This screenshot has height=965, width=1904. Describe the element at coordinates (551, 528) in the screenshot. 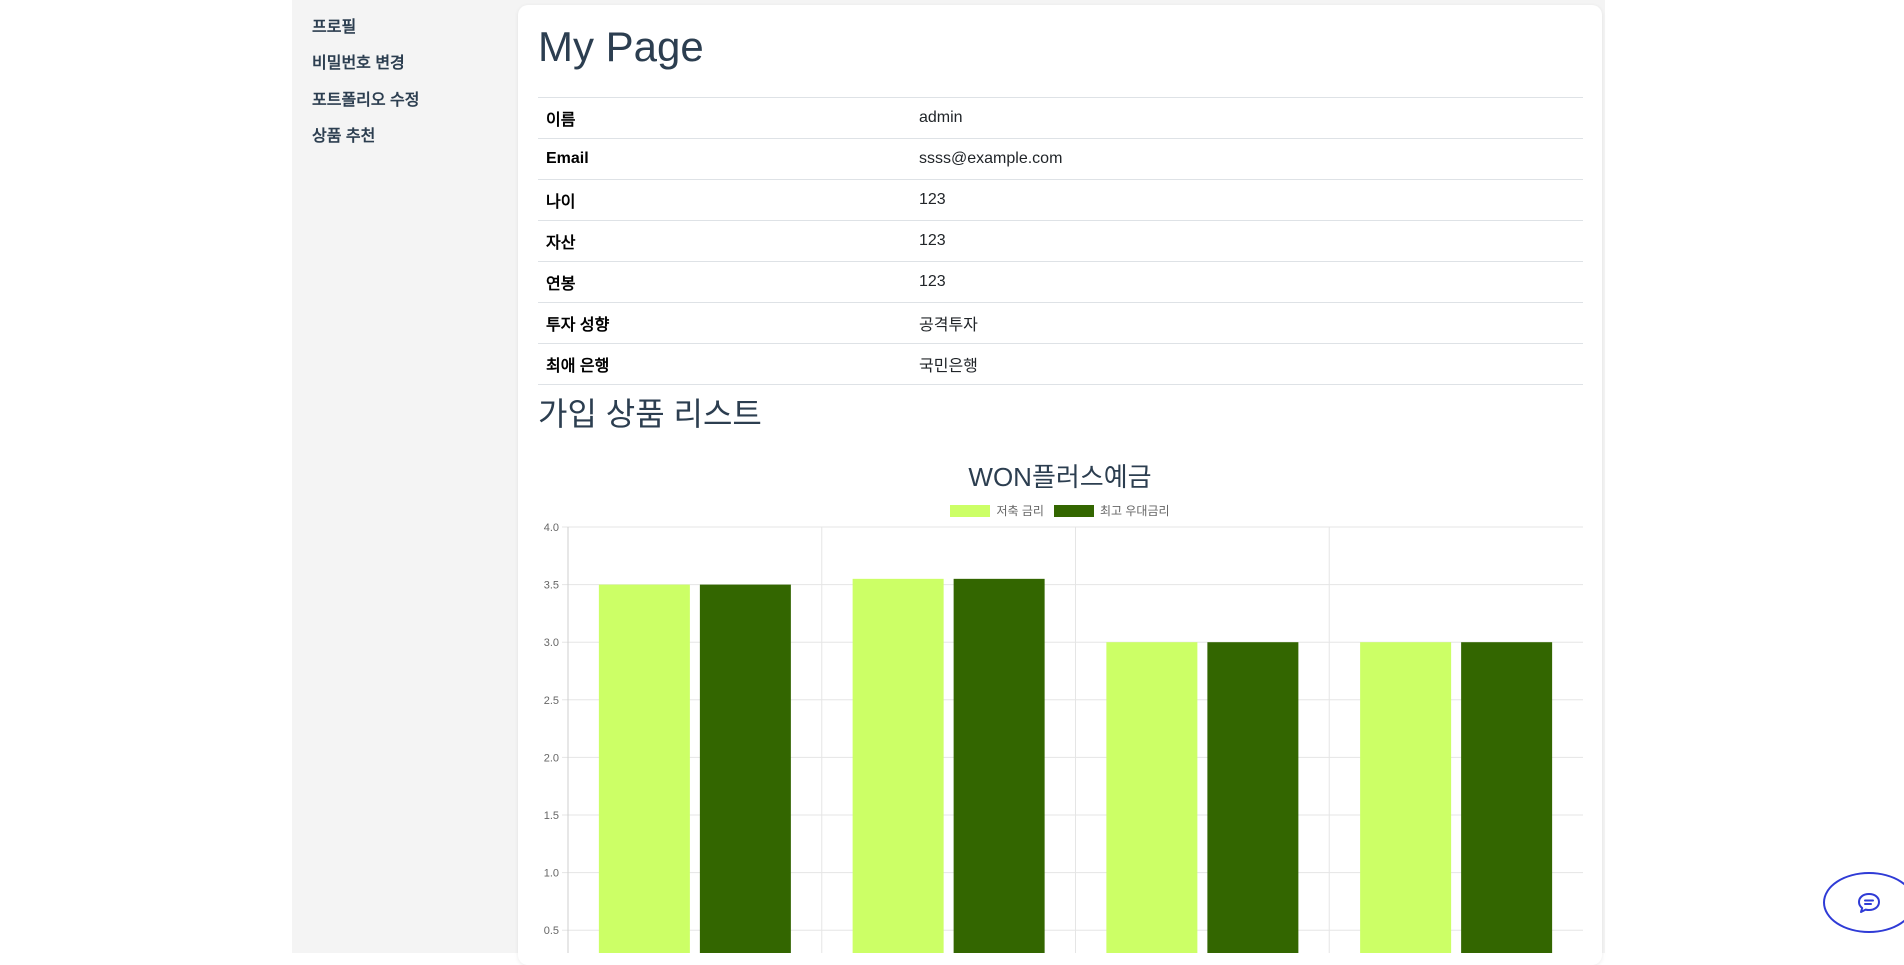

I see `y-tick-label: 4.0` at that location.